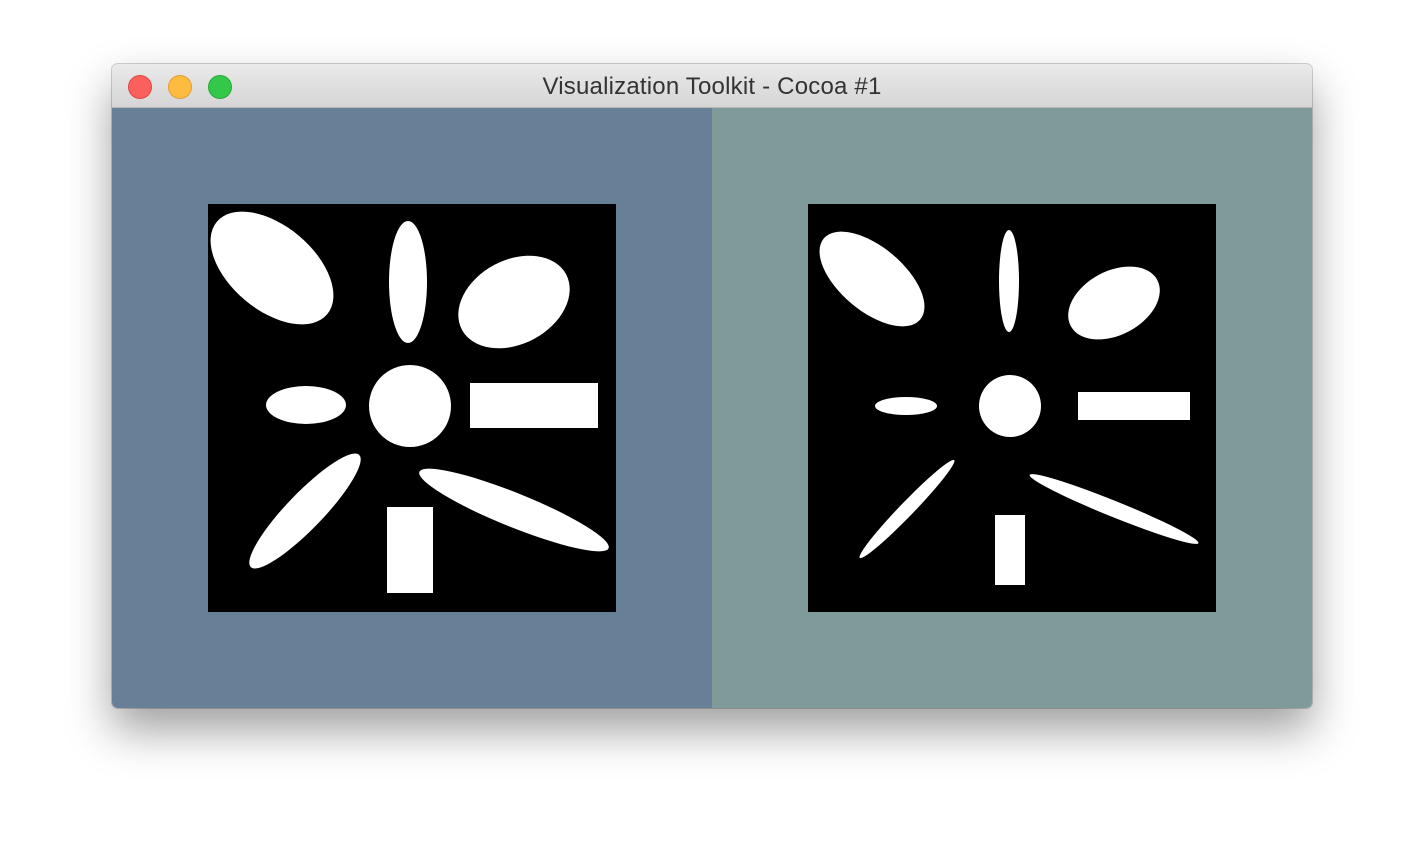  I want to click on binary-image-original, so click(412, 408).